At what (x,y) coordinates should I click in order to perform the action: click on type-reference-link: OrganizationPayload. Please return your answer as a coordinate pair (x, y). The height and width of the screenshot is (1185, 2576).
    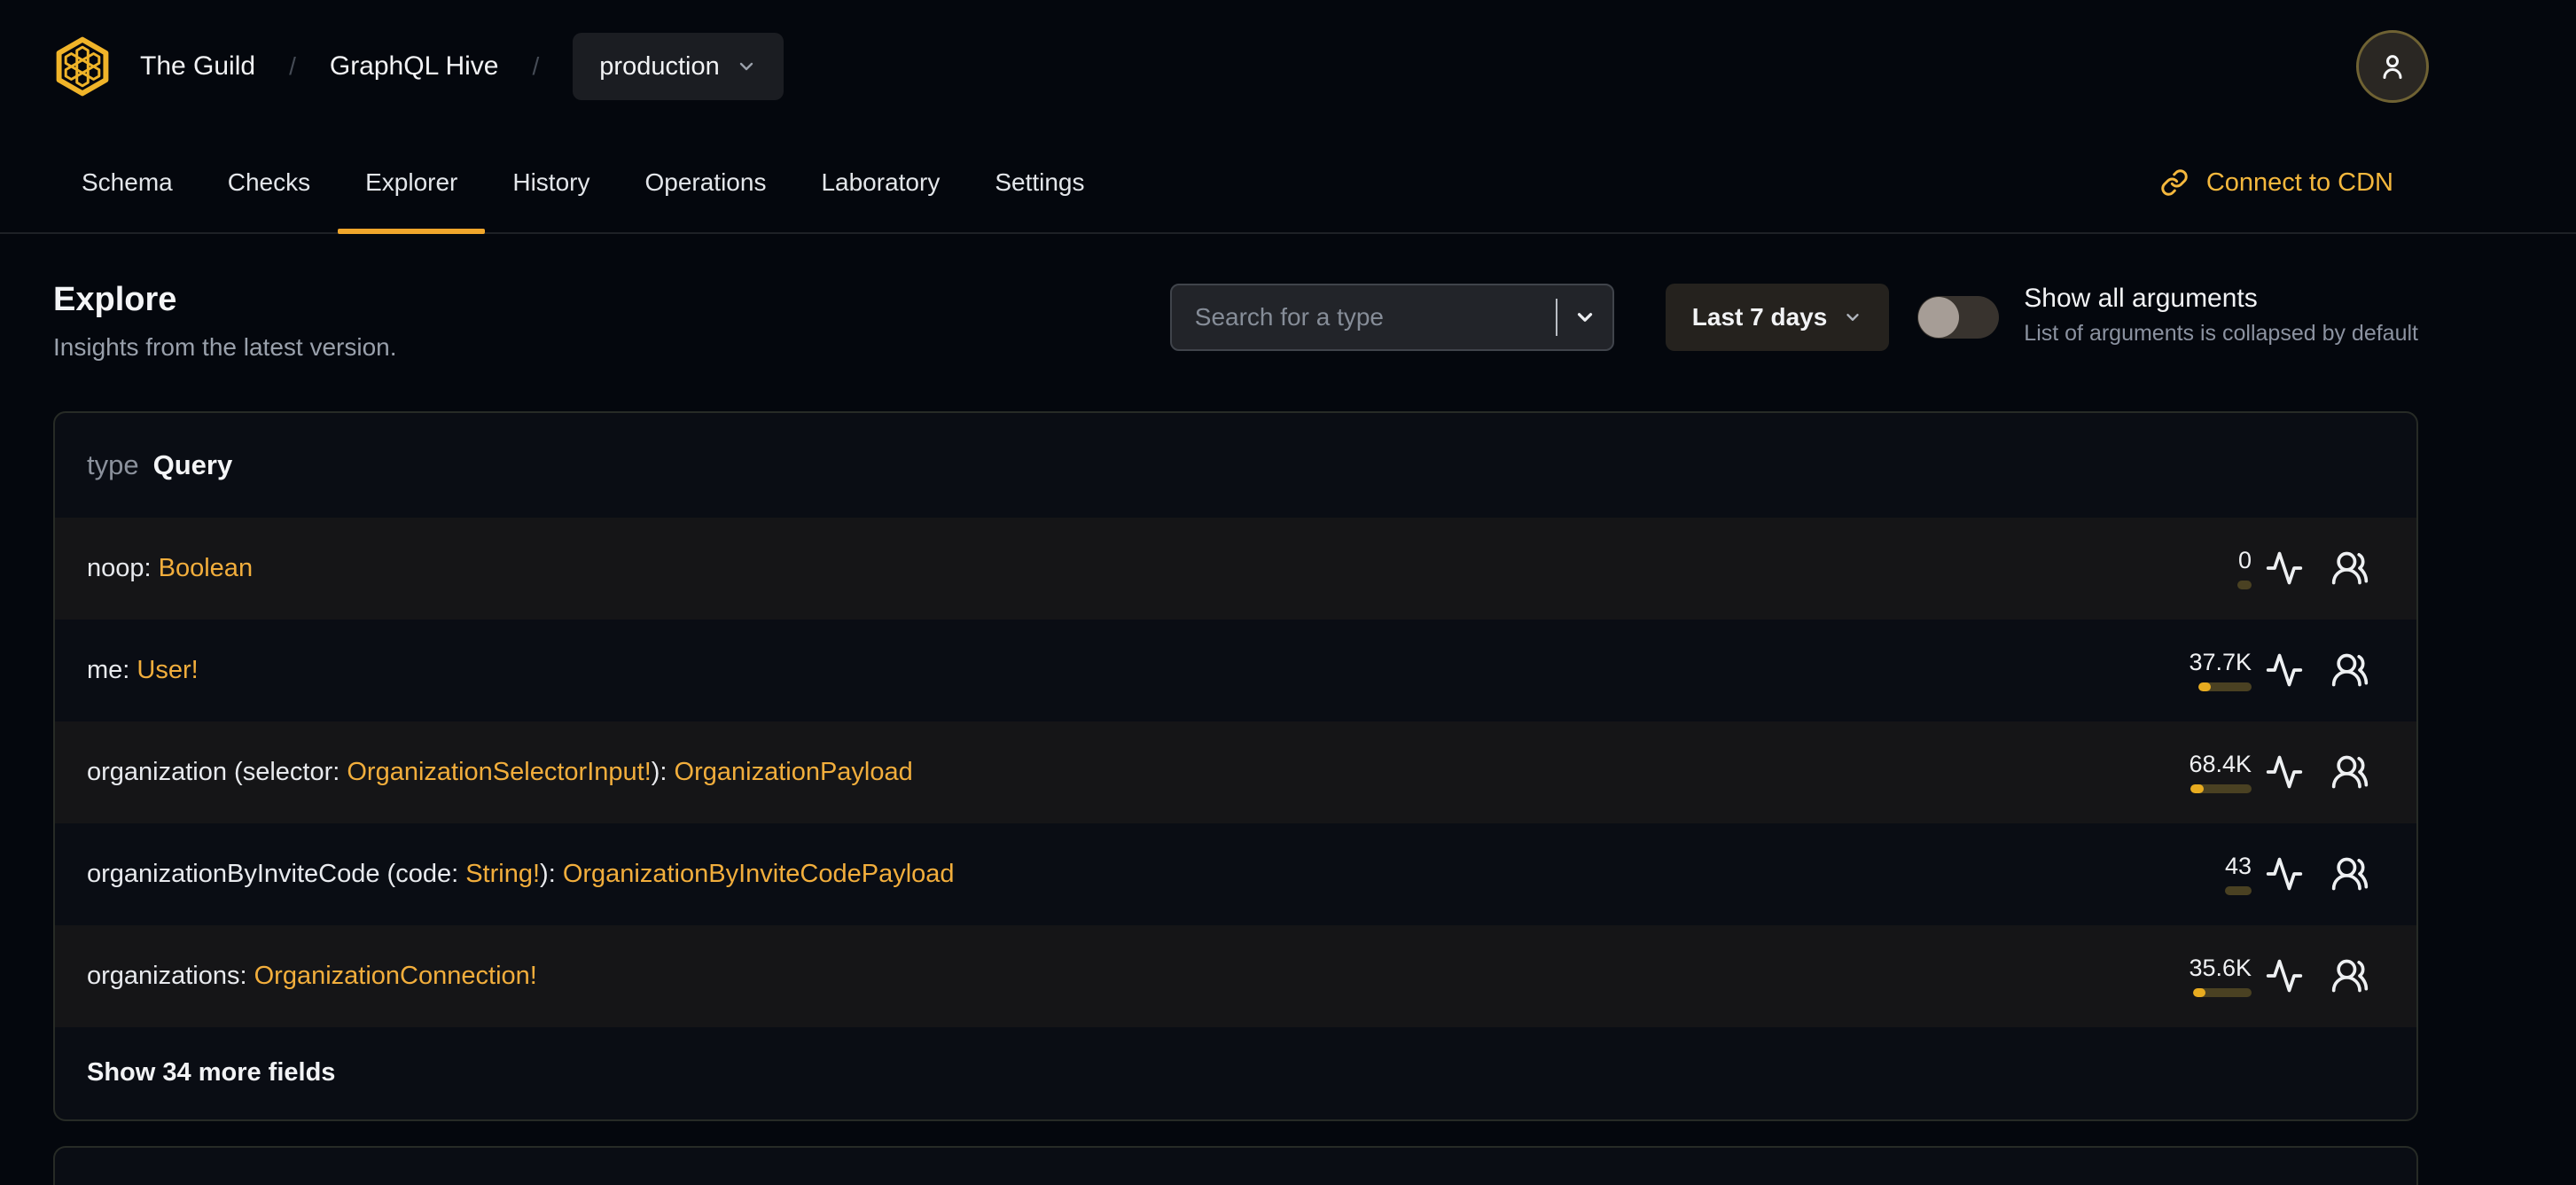
    Looking at the image, I should click on (794, 772).